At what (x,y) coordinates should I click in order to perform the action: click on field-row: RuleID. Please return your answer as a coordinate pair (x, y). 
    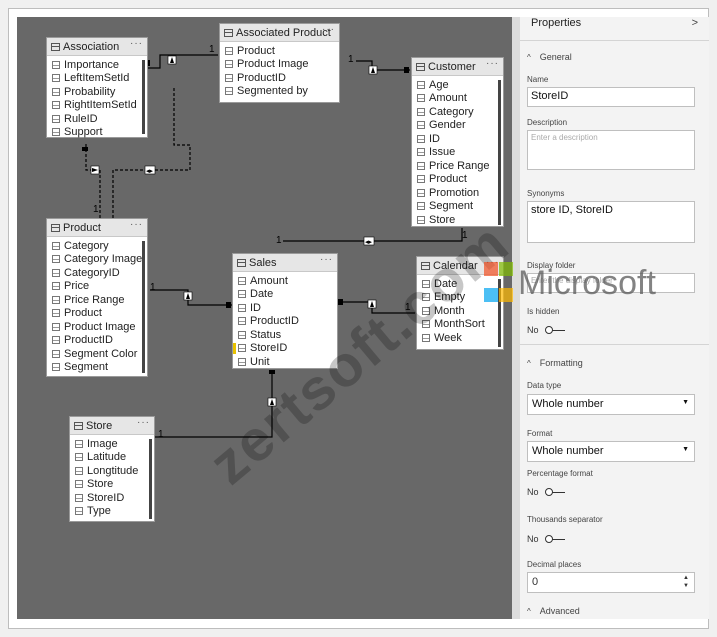
    Looking at the image, I should click on (99, 119).